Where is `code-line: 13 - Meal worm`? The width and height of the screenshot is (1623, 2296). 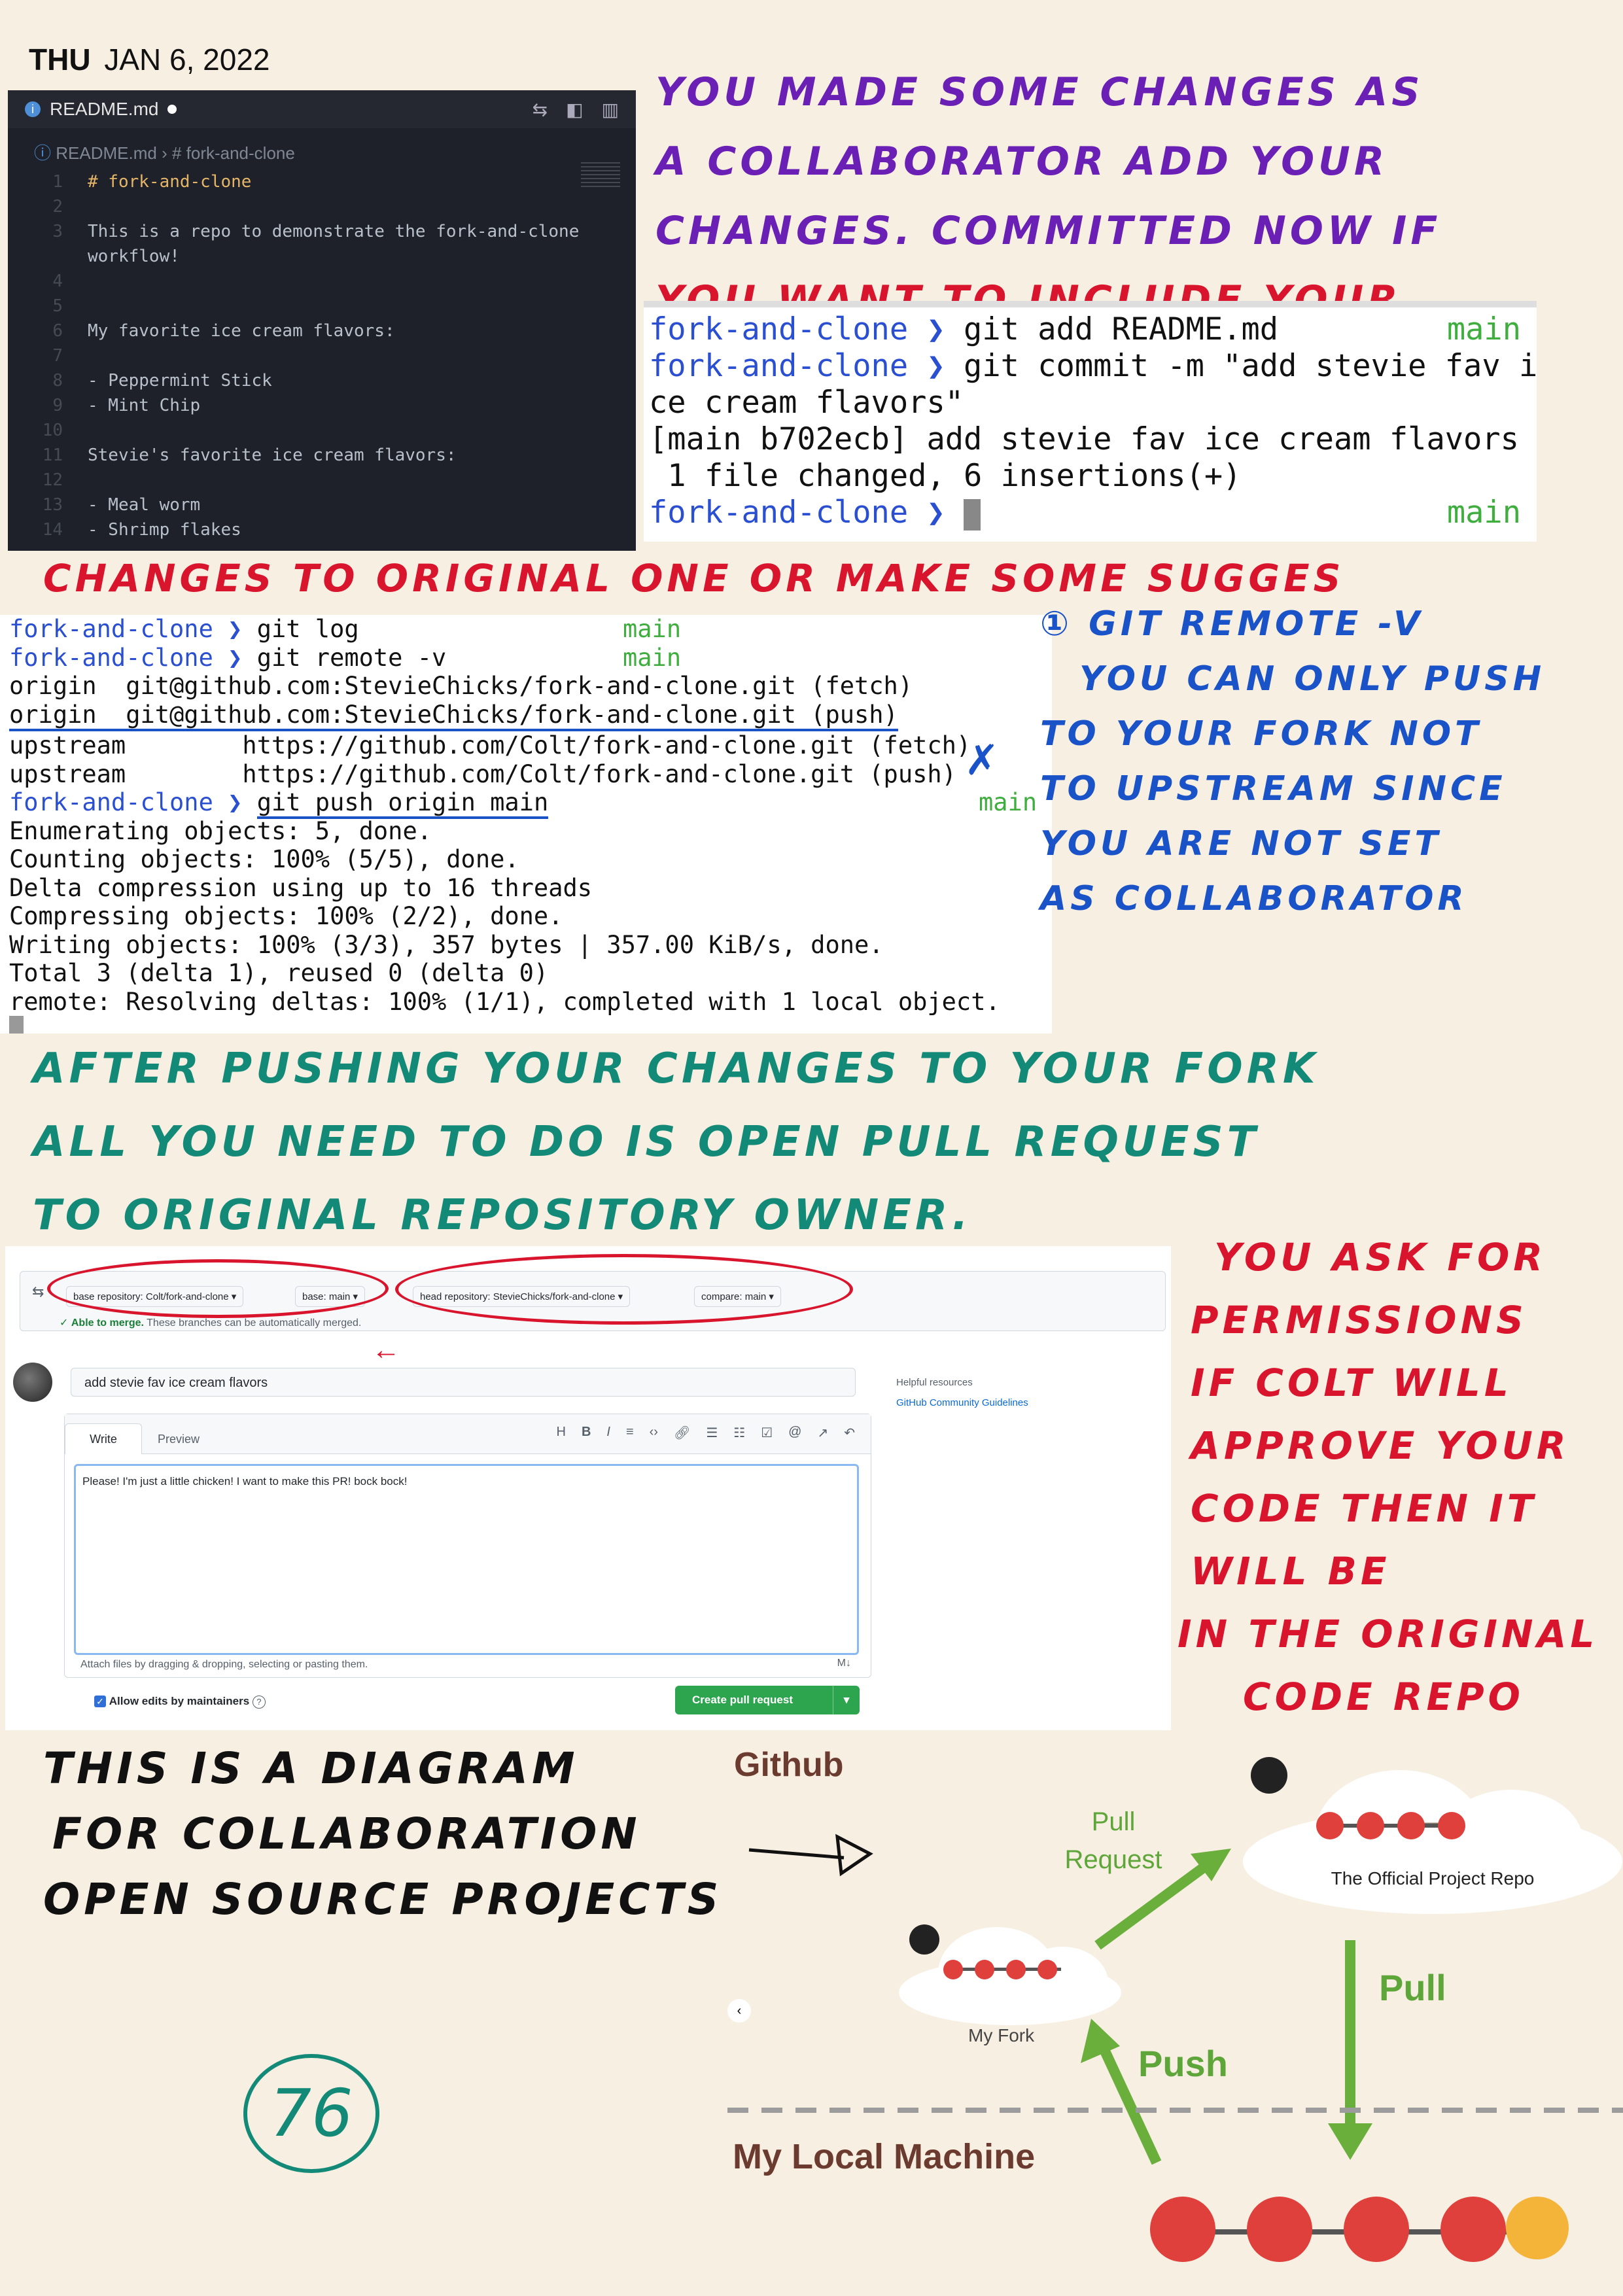 code-line: 13 - Meal worm is located at coordinates (322, 505).